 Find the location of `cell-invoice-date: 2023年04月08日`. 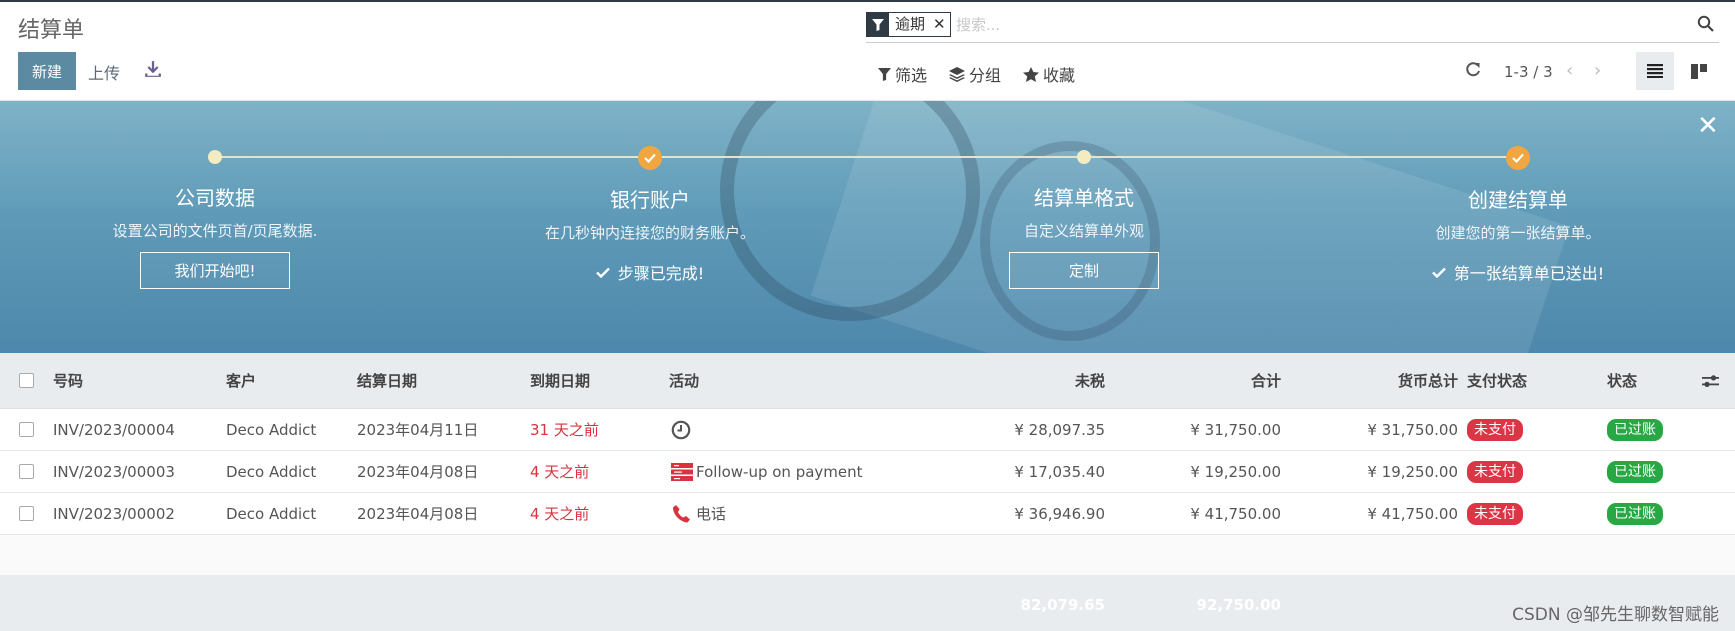

cell-invoice-date: 2023年04月08日 is located at coordinates (418, 514).